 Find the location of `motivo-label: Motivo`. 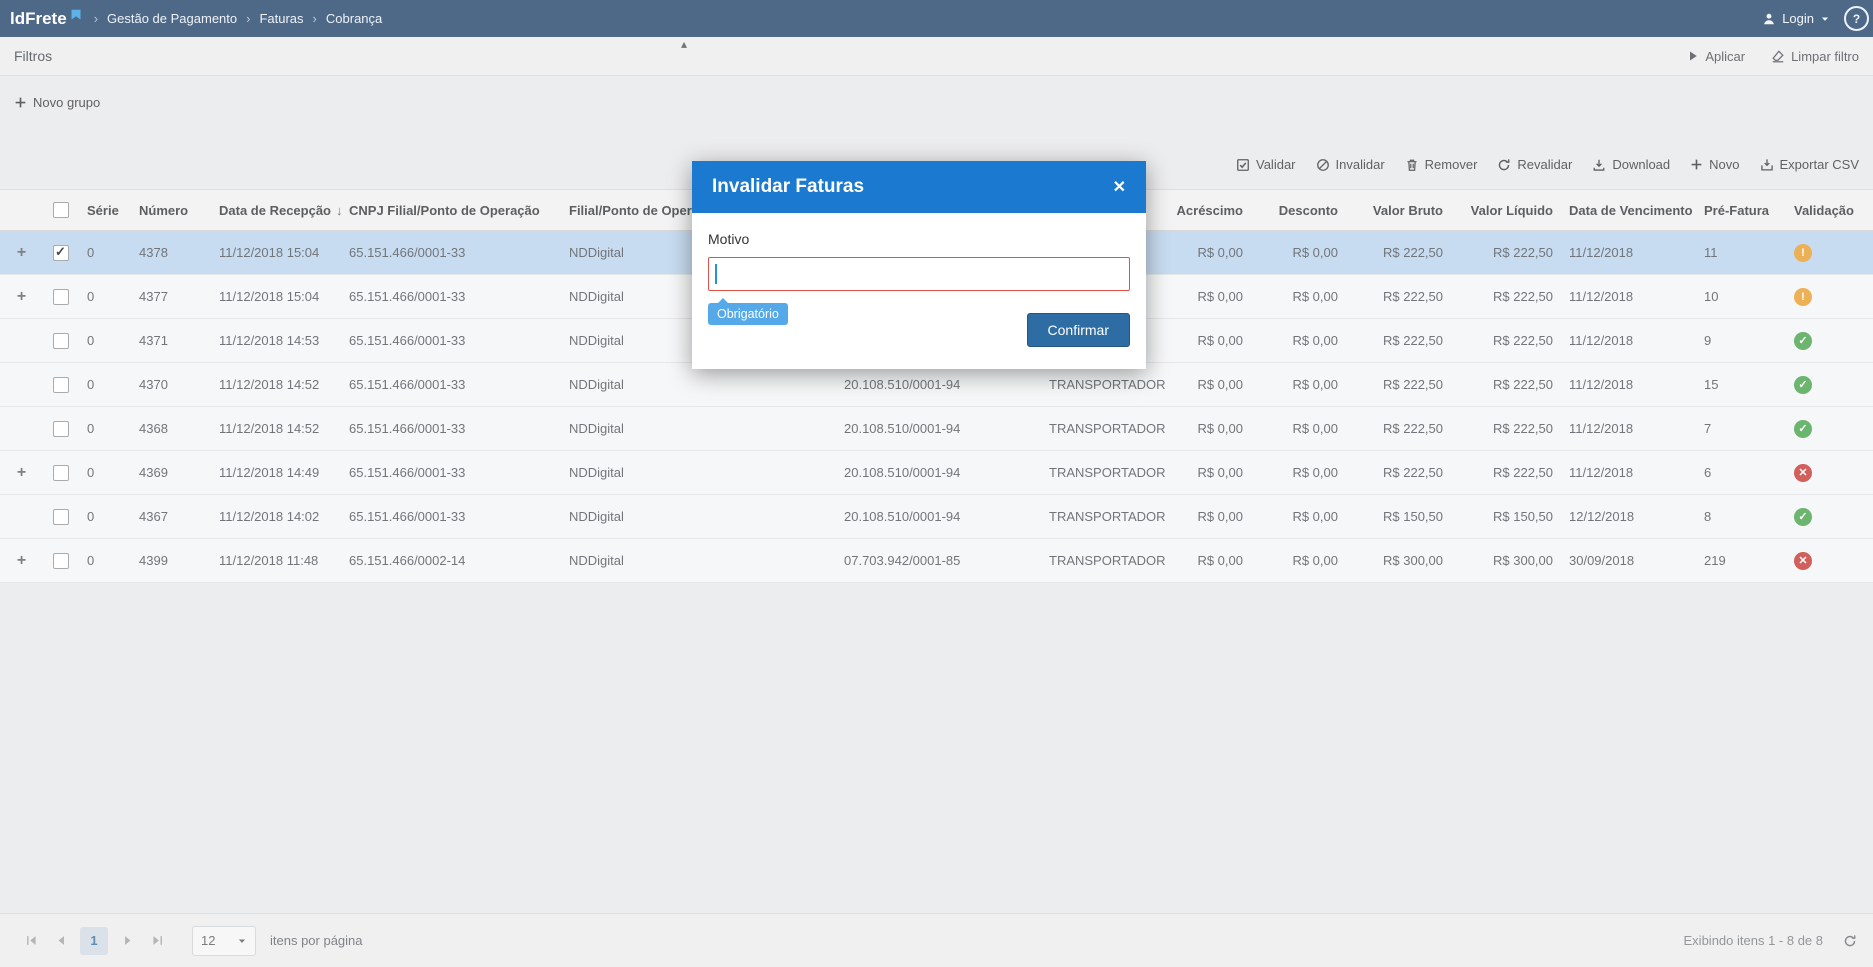

motivo-label: Motivo is located at coordinates (729, 239).